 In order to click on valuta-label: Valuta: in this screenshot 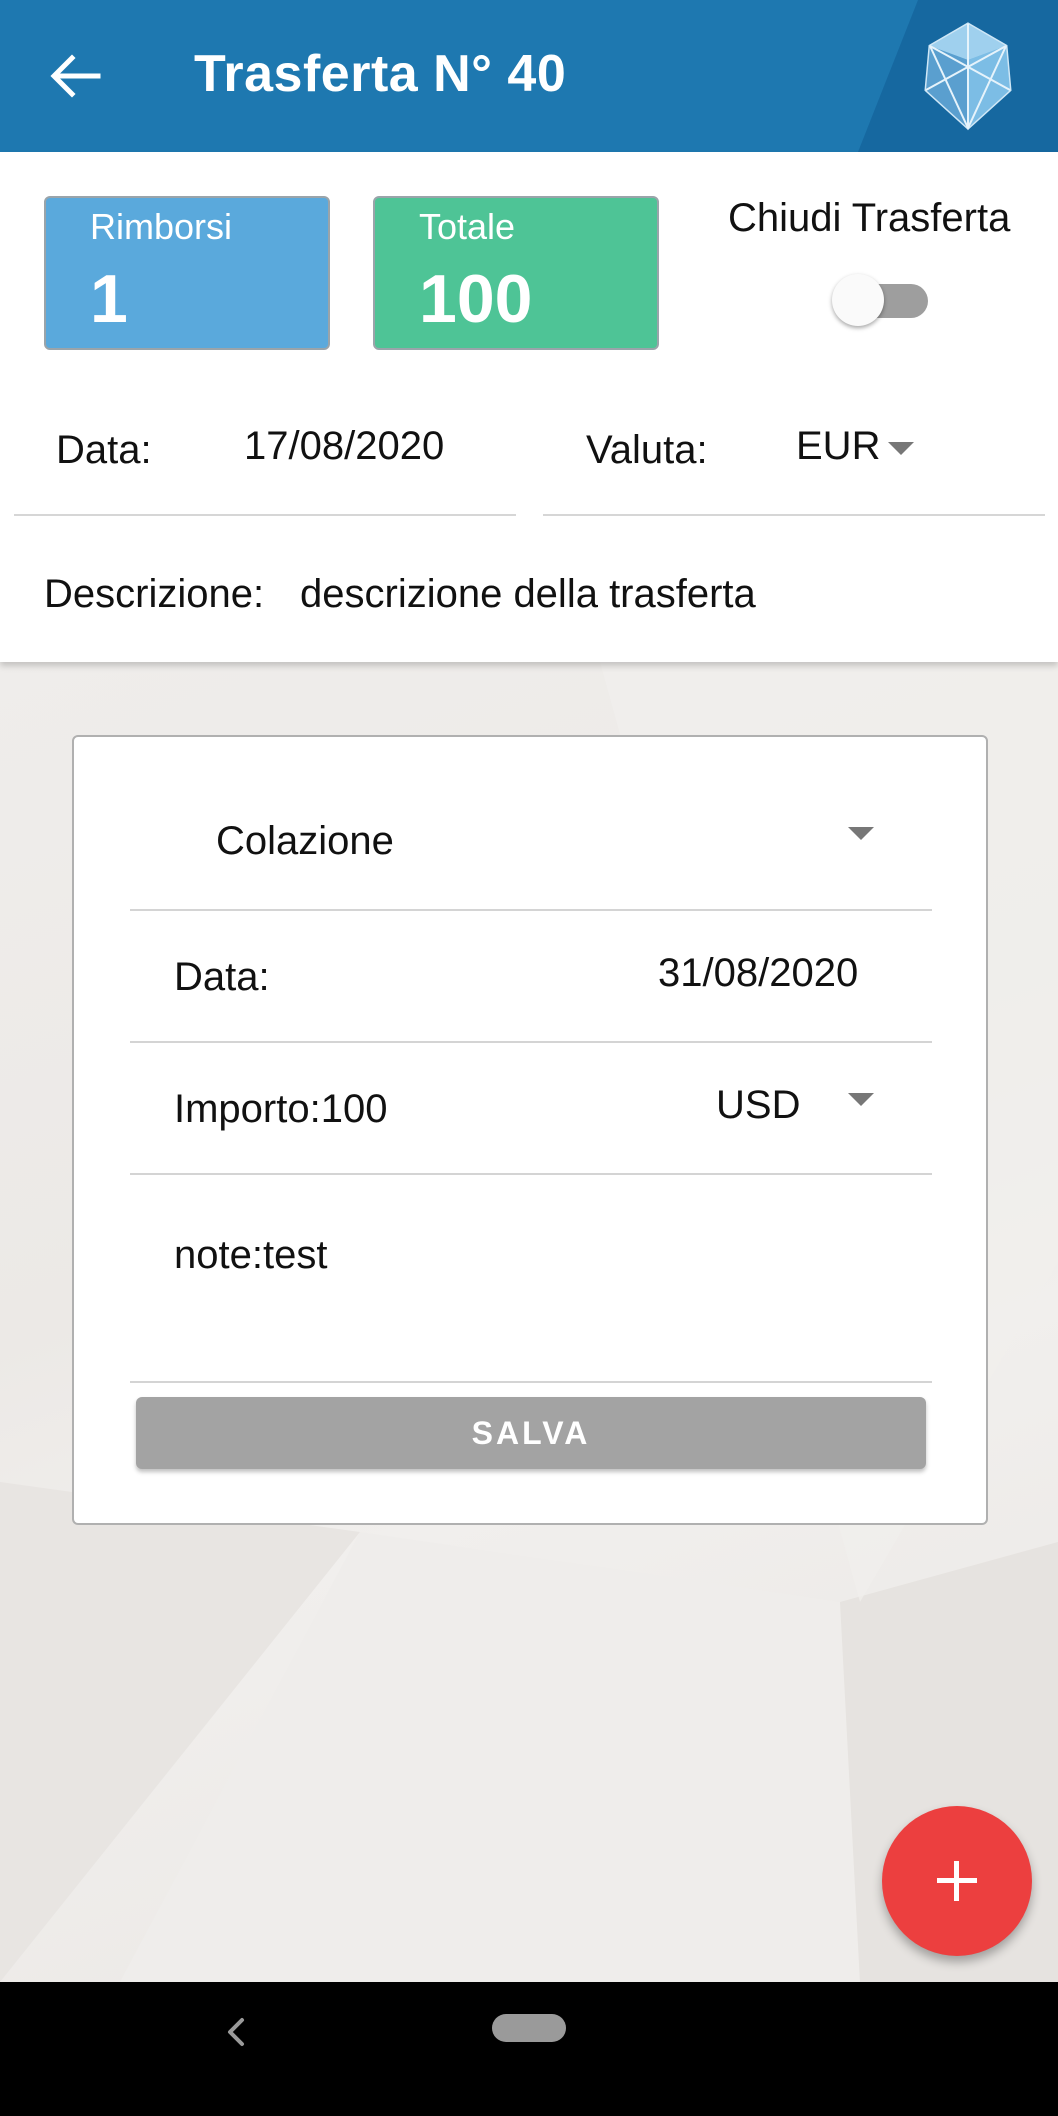, I will do `click(647, 450)`.